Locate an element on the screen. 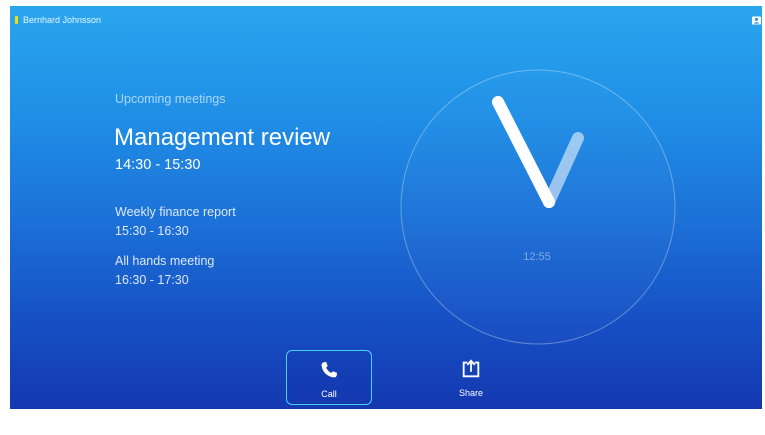  featured-meeting-time: 14:30 - 15:30 is located at coordinates (158, 165).